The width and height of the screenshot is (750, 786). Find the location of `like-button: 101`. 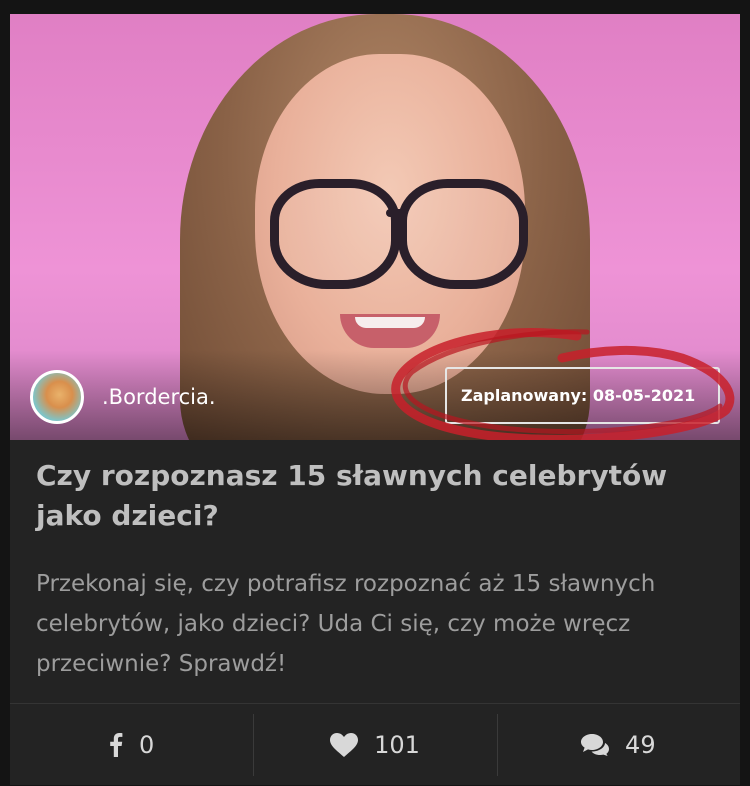

like-button: 101 is located at coordinates (374, 745).